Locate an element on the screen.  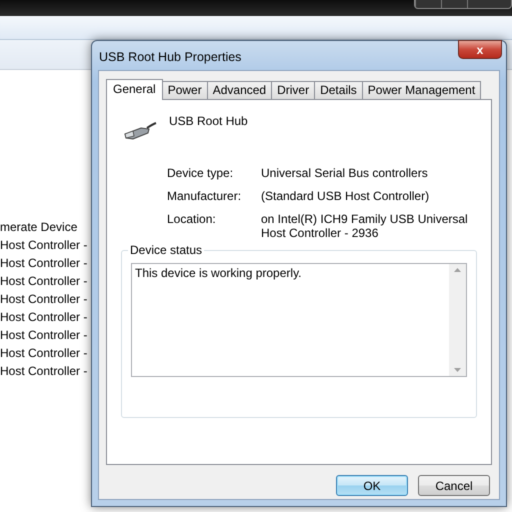
property-value: on Intel(R) ICH9 Family USB Universal Host Controller - 2936 is located at coordinates (365, 226).